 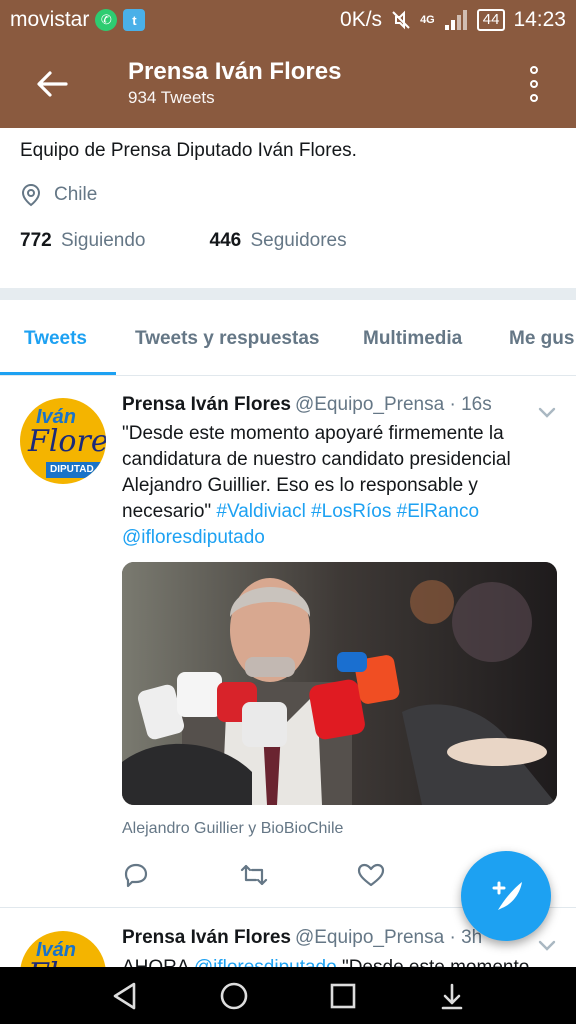 I want to click on square-recents-icon, so click(x=342, y=995).